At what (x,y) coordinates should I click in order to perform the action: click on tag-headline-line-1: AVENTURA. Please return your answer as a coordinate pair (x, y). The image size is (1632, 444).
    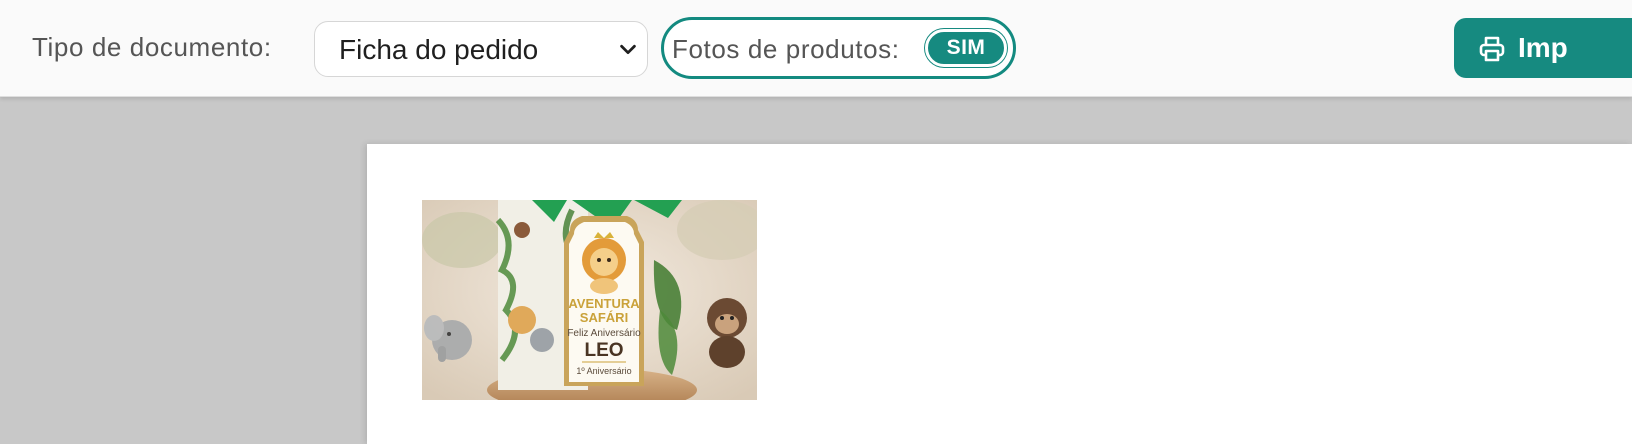
    Looking at the image, I should click on (604, 303).